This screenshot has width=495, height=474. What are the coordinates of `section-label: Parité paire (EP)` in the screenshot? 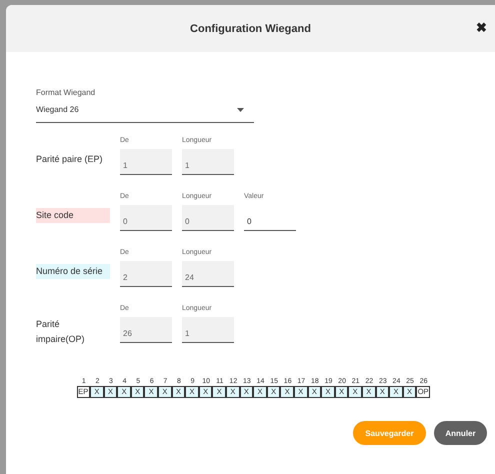 It's located at (69, 159).